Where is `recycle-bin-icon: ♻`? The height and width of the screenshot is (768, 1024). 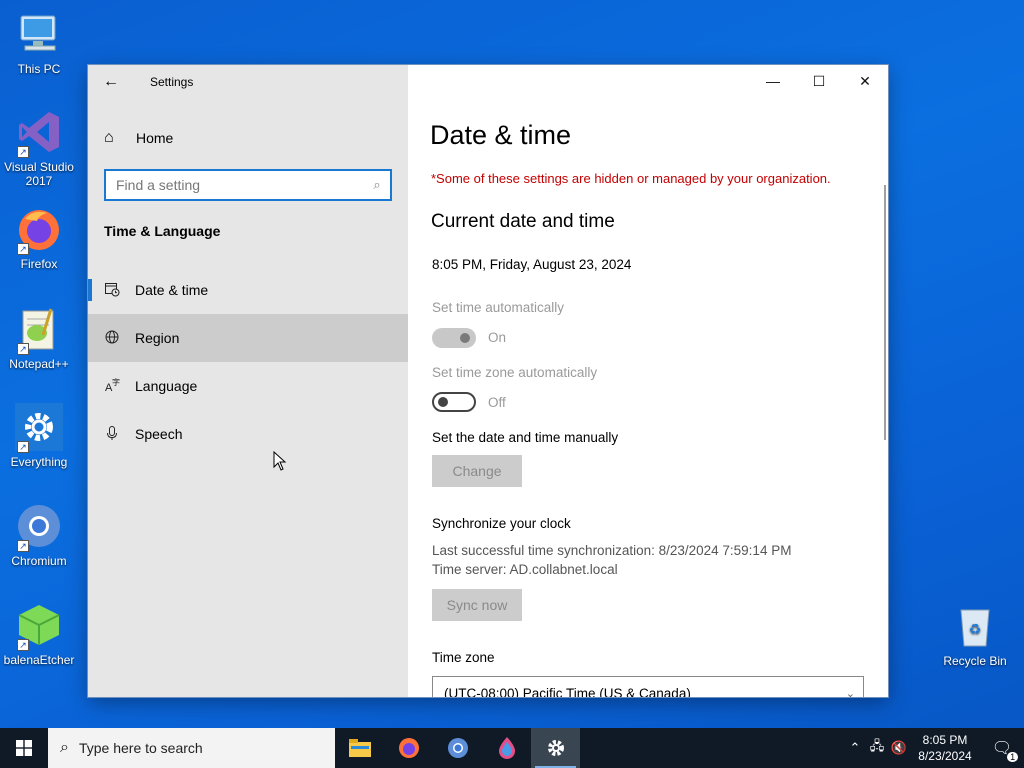
recycle-bin-icon: ♻ is located at coordinates (975, 626).